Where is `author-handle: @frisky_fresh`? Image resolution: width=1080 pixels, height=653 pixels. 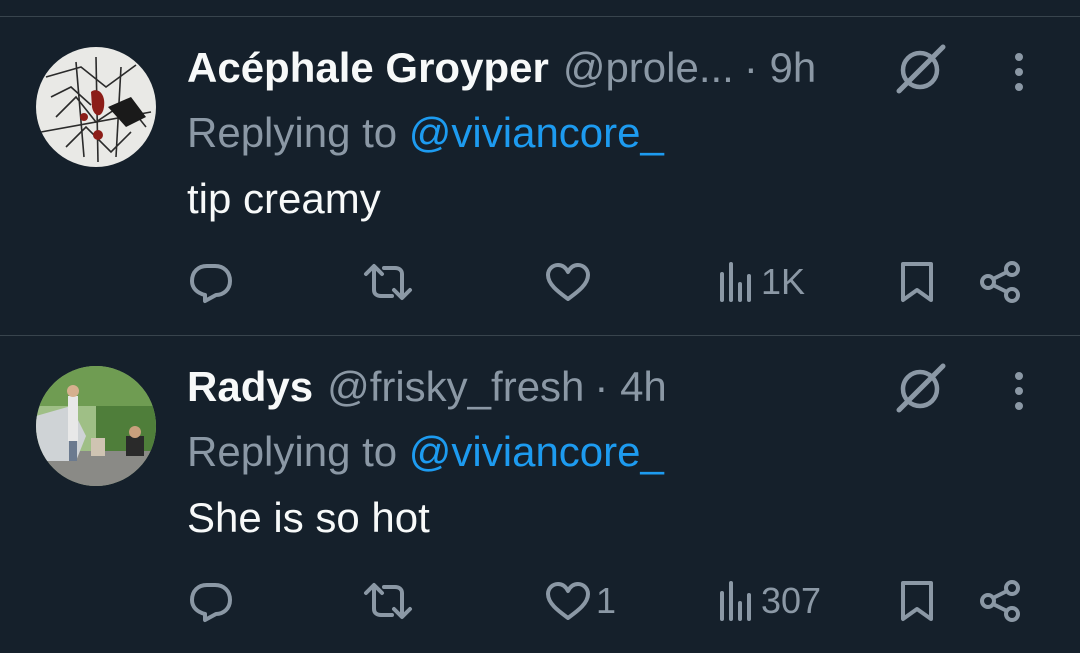
author-handle: @frisky_fresh is located at coordinates (455, 387).